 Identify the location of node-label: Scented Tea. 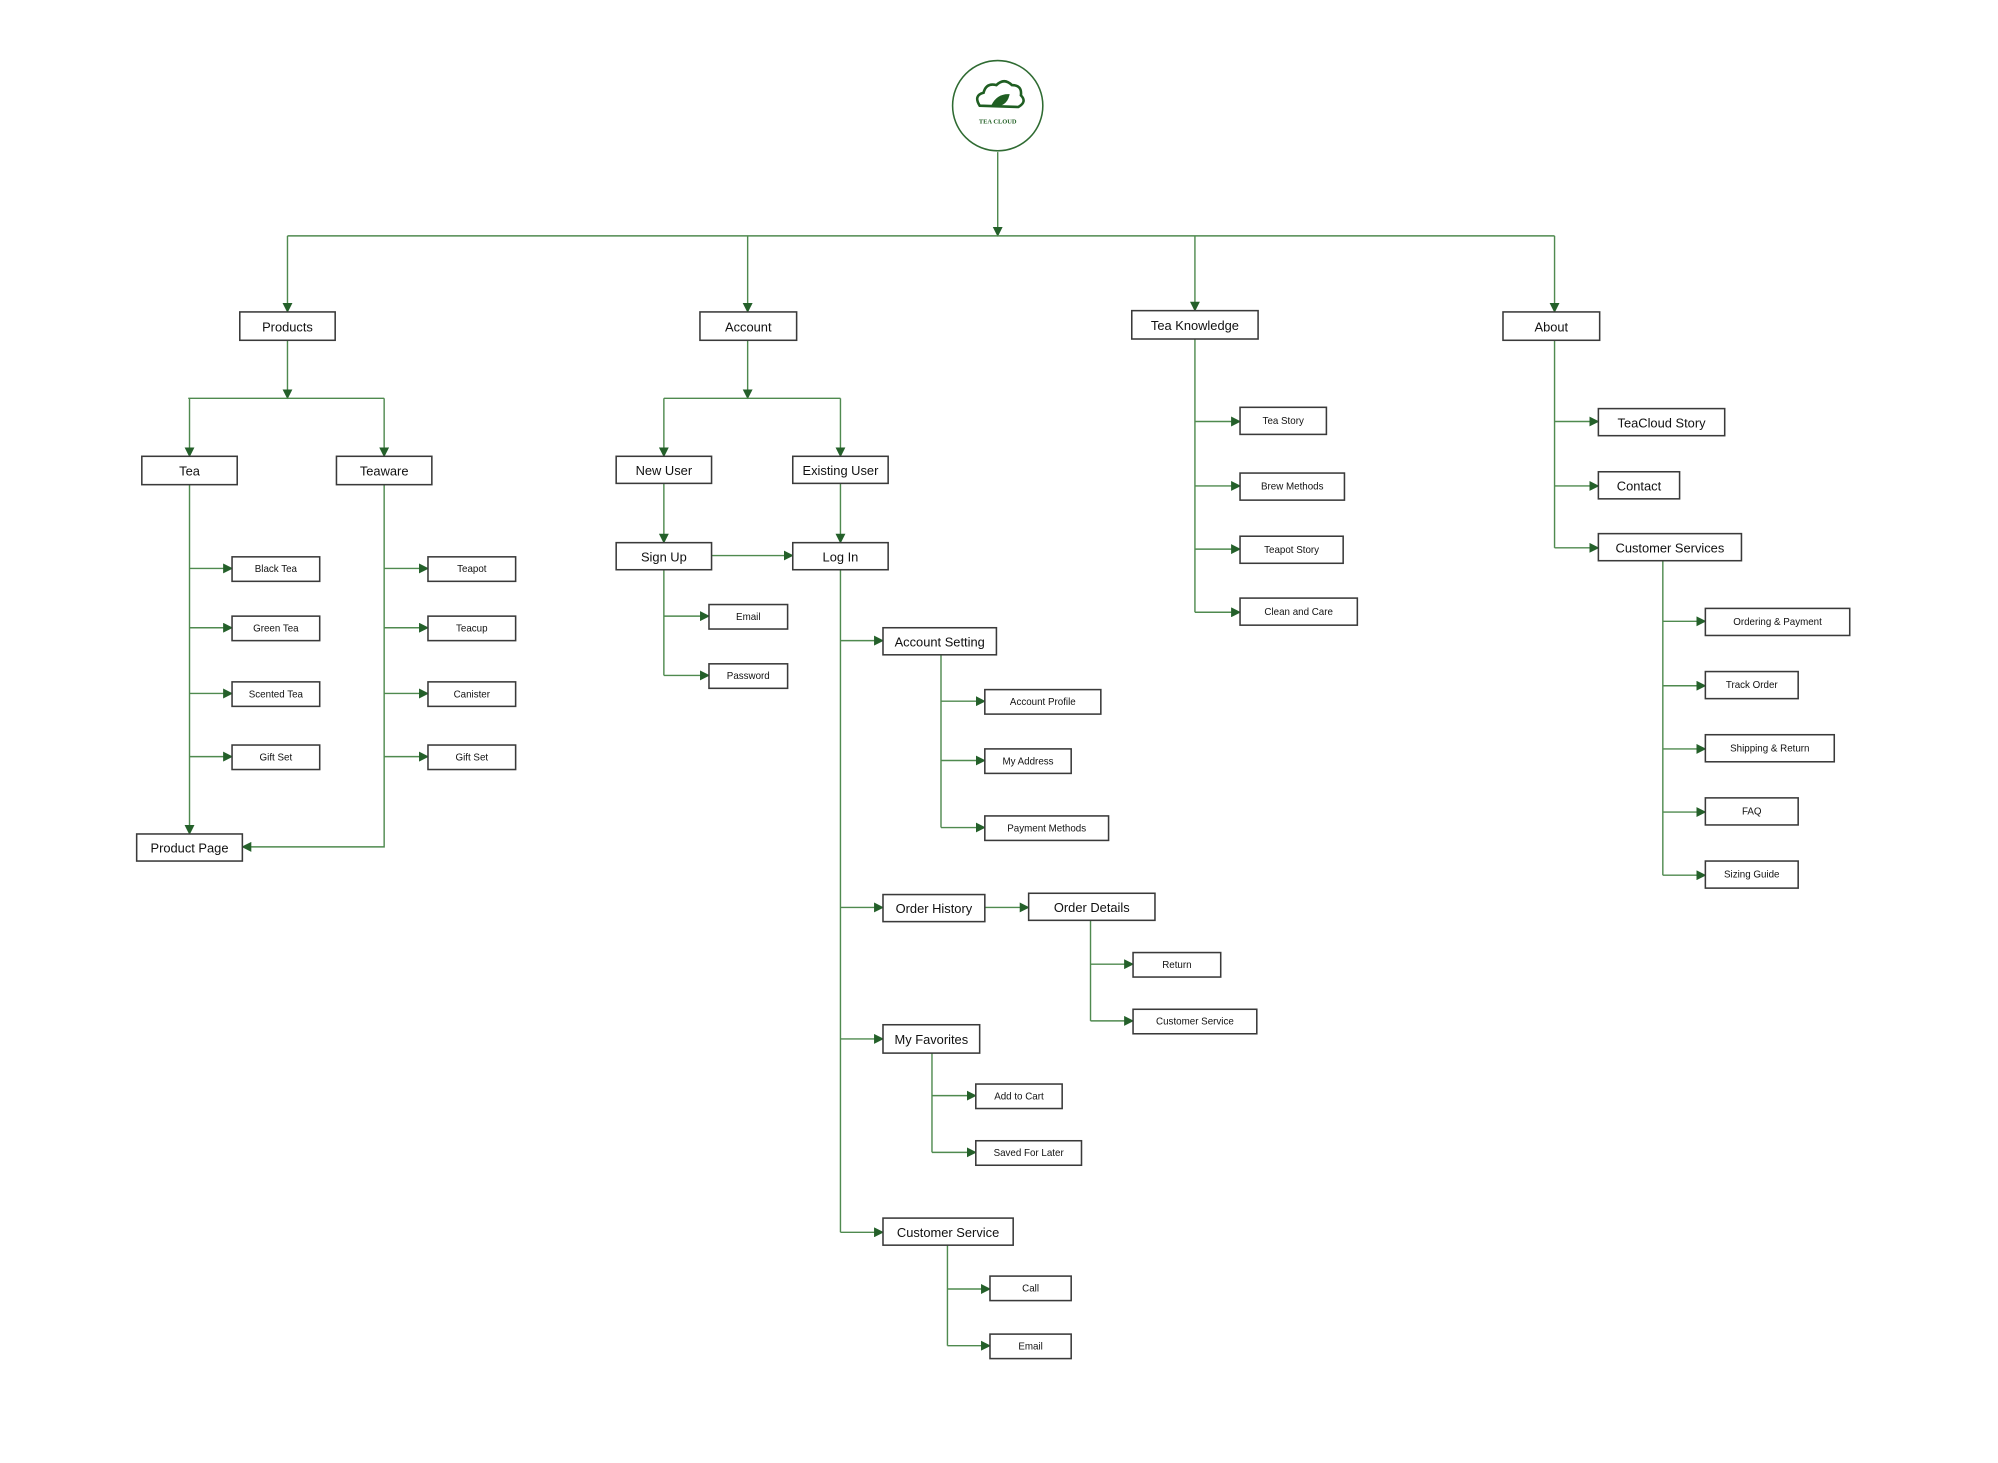
(276, 694).